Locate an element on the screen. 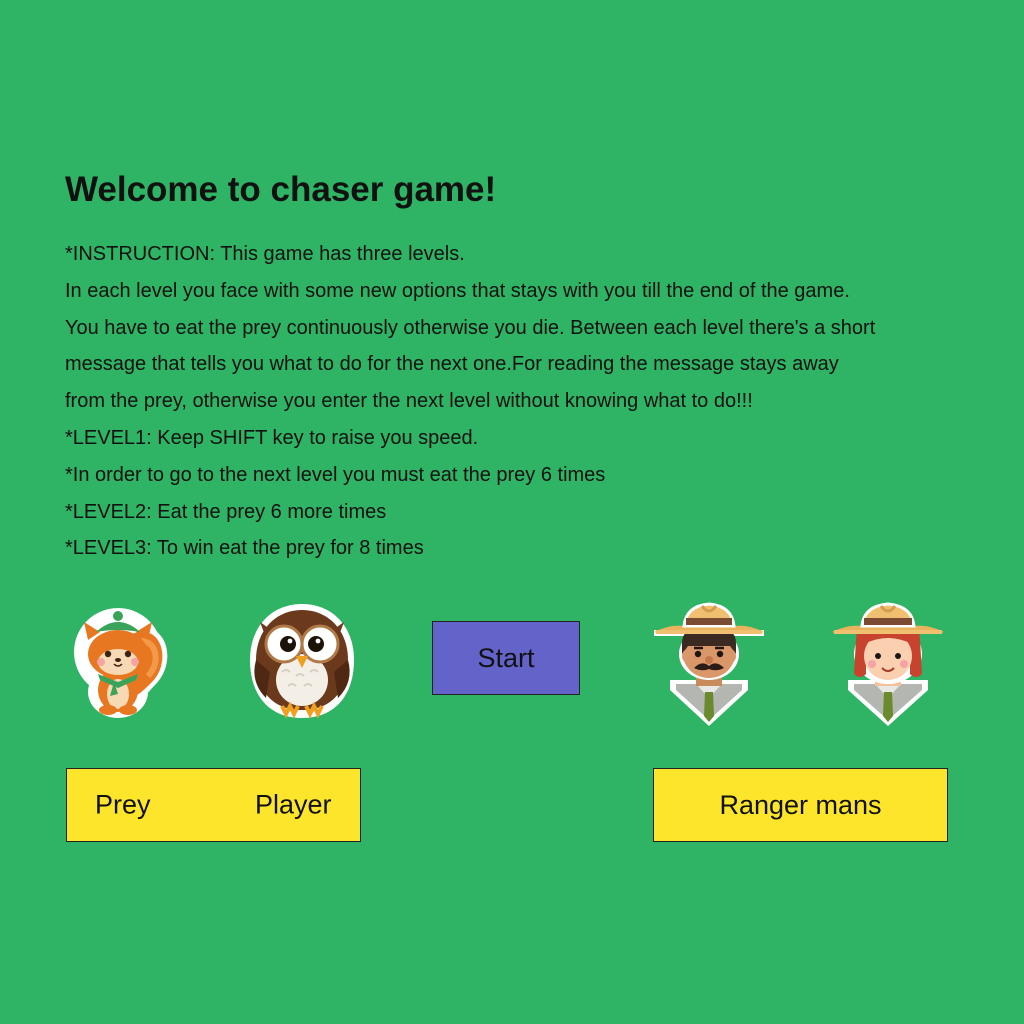 Image resolution: width=1024 pixels, height=1024 pixels. prey-label: Prey is located at coordinates (123, 804).